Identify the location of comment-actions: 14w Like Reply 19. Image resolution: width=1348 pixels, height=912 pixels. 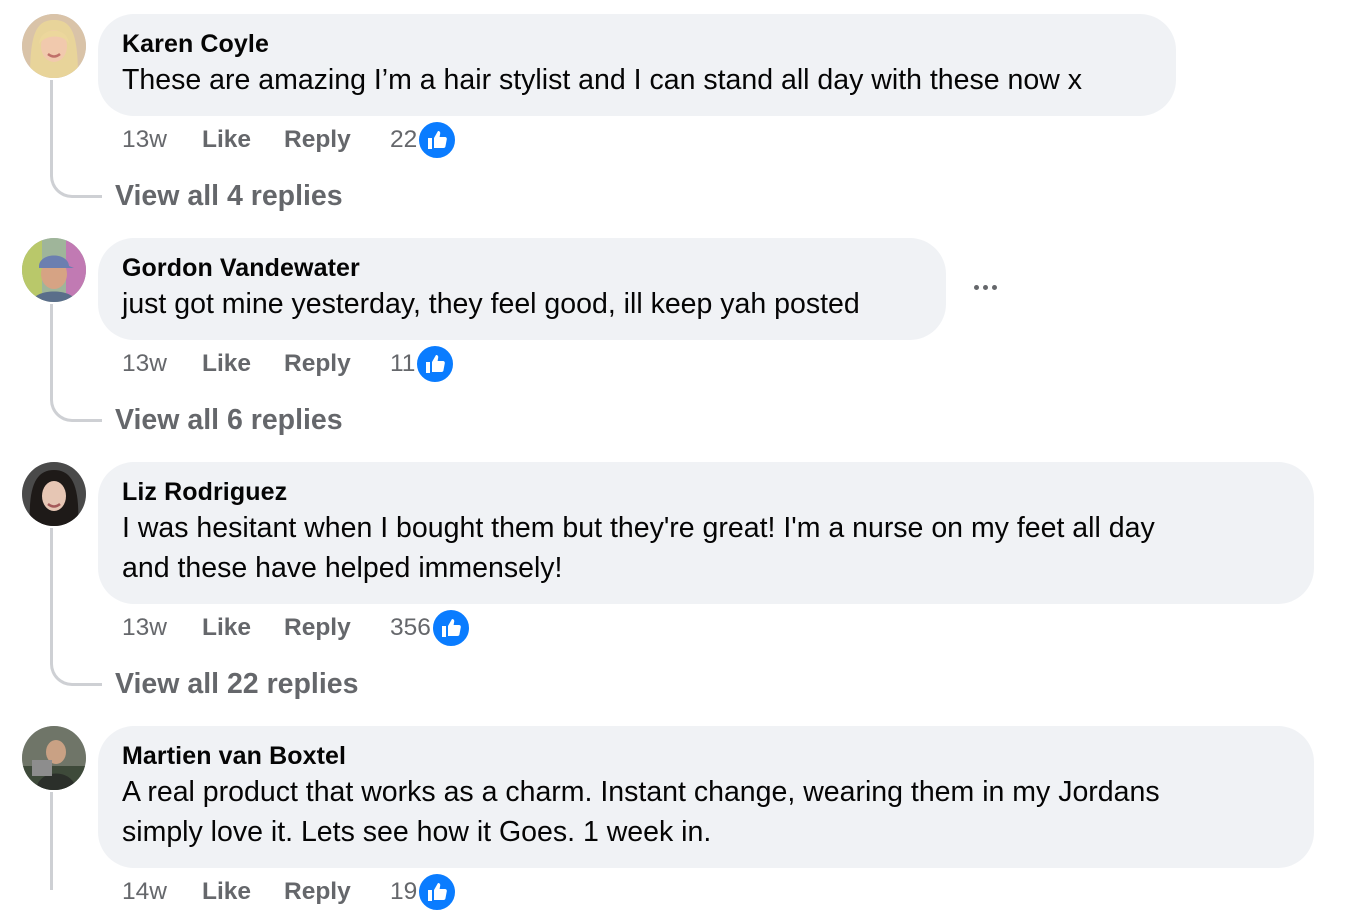
(290, 892).